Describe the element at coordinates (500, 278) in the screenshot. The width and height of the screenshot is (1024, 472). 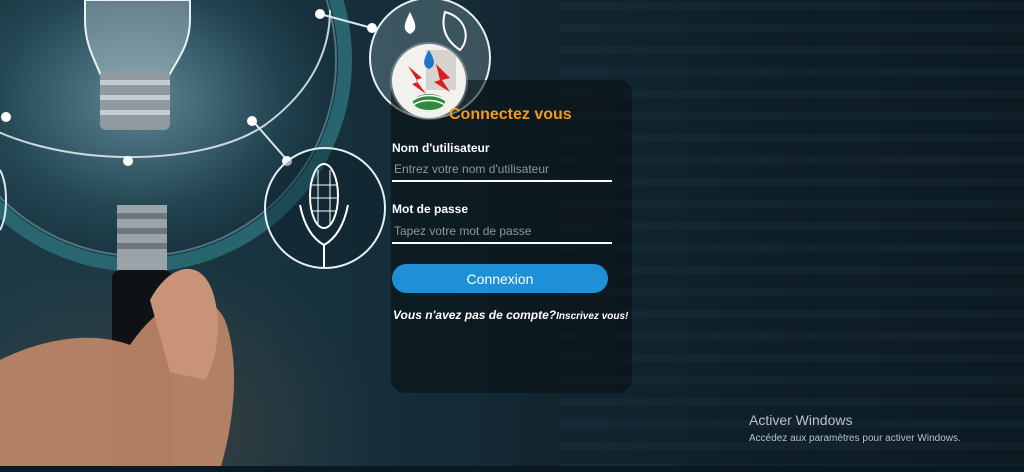
I see `login-button: Connexion` at that location.